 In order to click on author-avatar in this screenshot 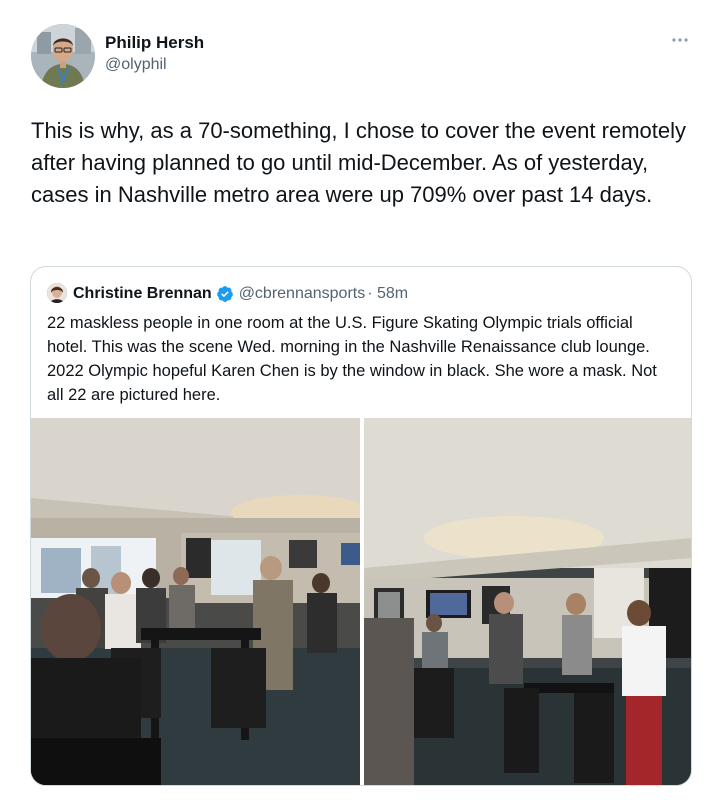, I will do `click(63, 56)`.